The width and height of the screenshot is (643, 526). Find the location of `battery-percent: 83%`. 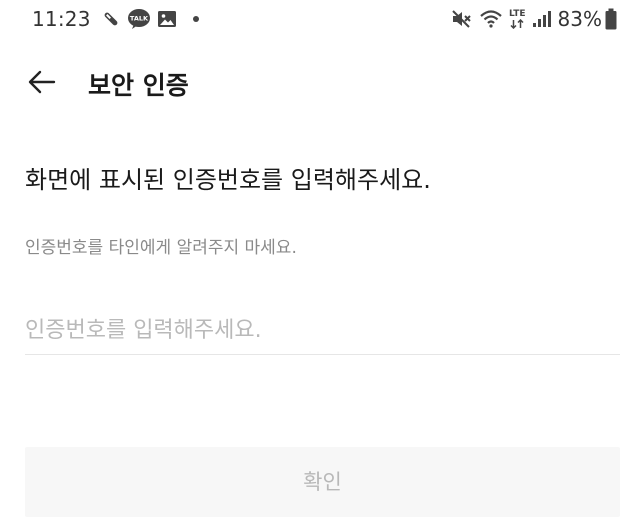

battery-percent: 83% is located at coordinates (579, 19).